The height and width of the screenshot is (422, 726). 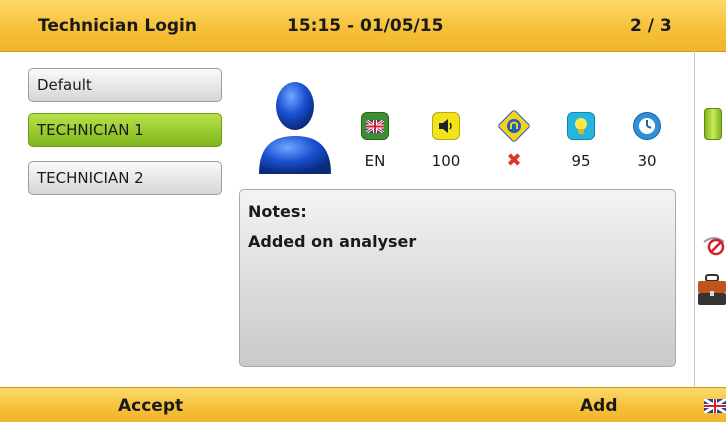 What do you see at coordinates (599, 406) in the screenshot?
I see `add-button: Add` at bounding box center [599, 406].